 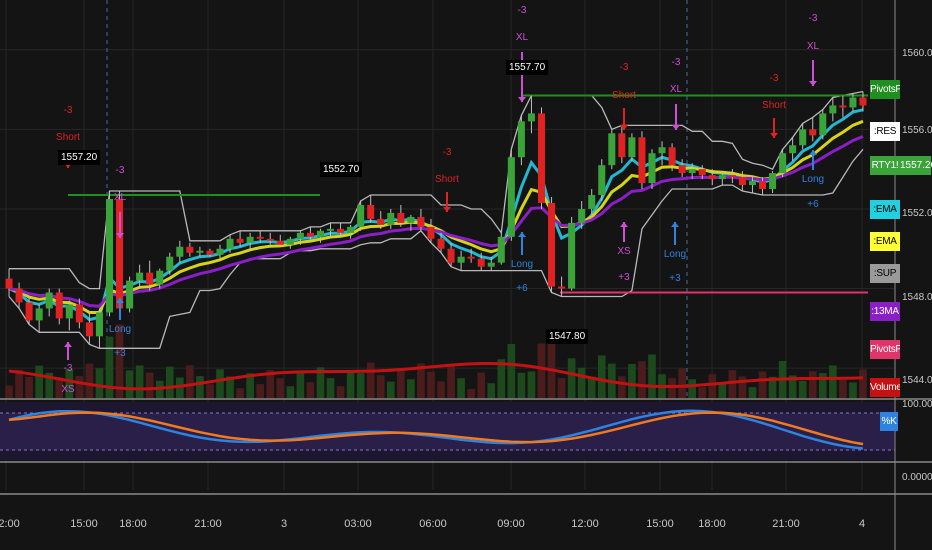 What do you see at coordinates (862, 524) in the screenshot?
I see `time-tick: 4` at bounding box center [862, 524].